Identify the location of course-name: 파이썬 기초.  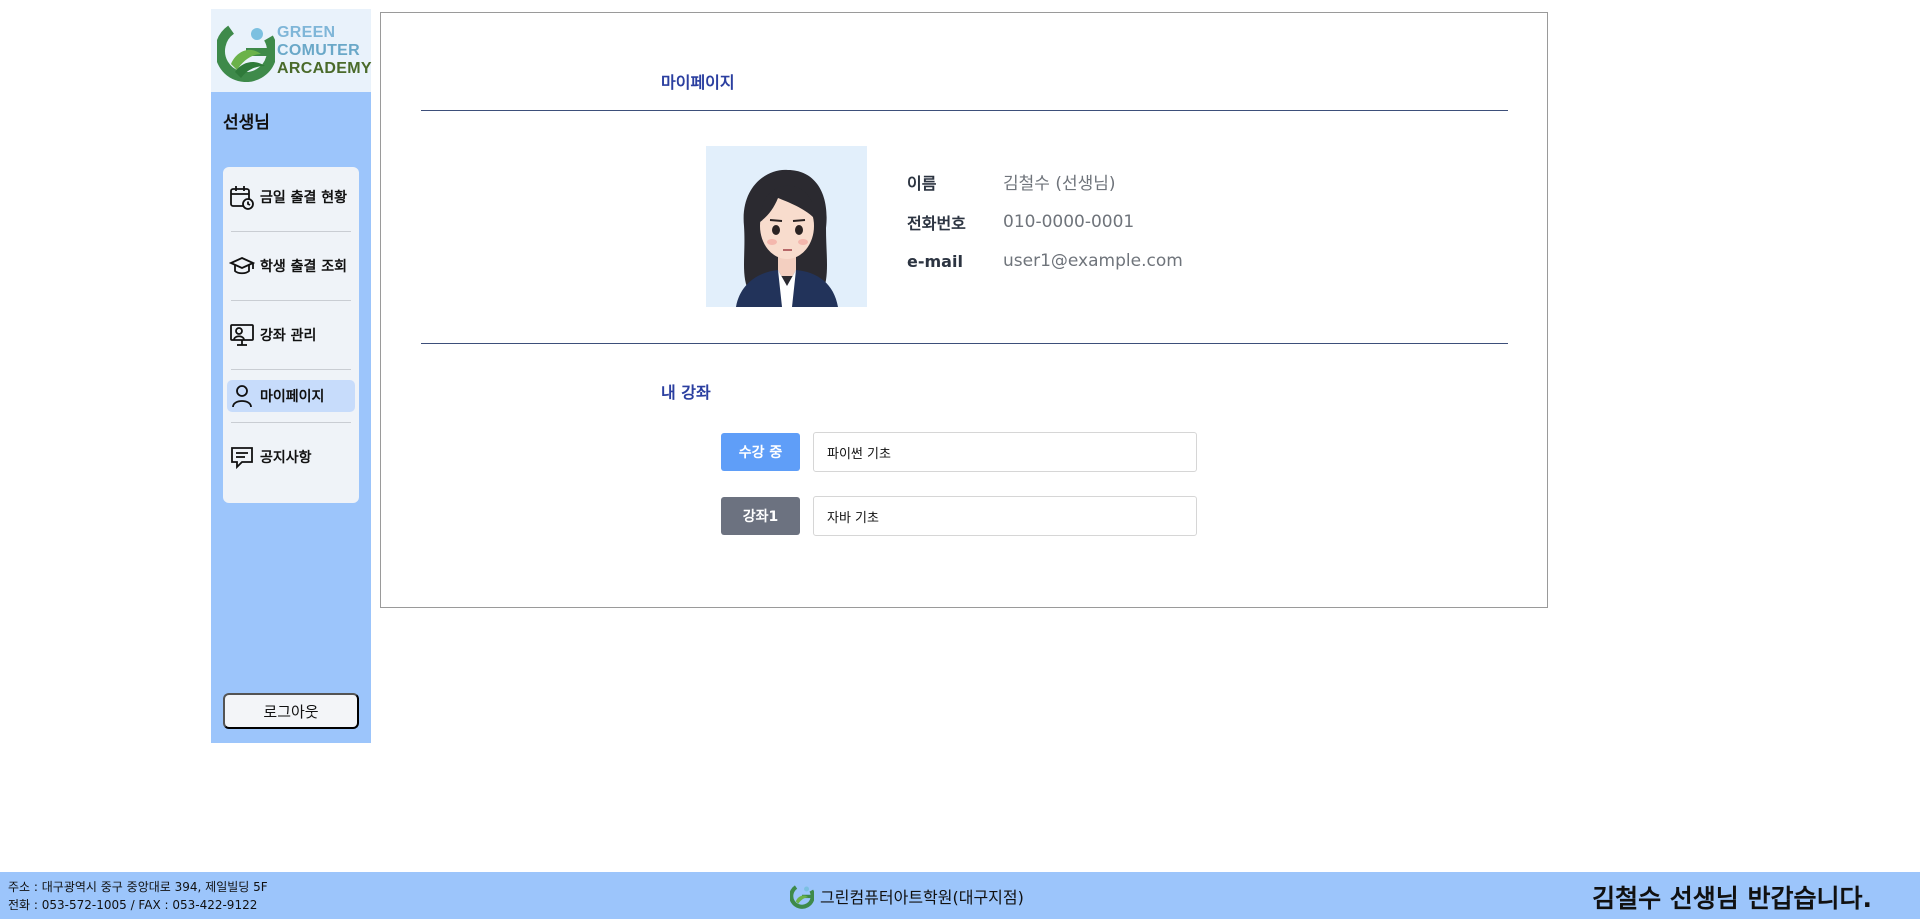
(1005, 452).